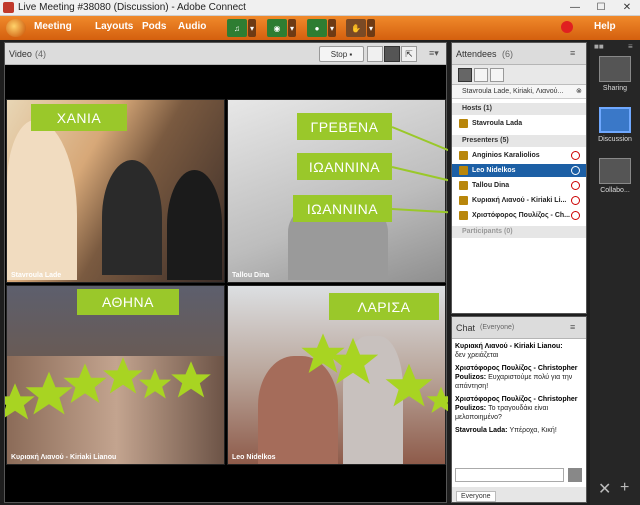  Describe the element at coordinates (533, 430) in the screenshot. I see `chat-text: Υπέροχα, Κική!` at that location.